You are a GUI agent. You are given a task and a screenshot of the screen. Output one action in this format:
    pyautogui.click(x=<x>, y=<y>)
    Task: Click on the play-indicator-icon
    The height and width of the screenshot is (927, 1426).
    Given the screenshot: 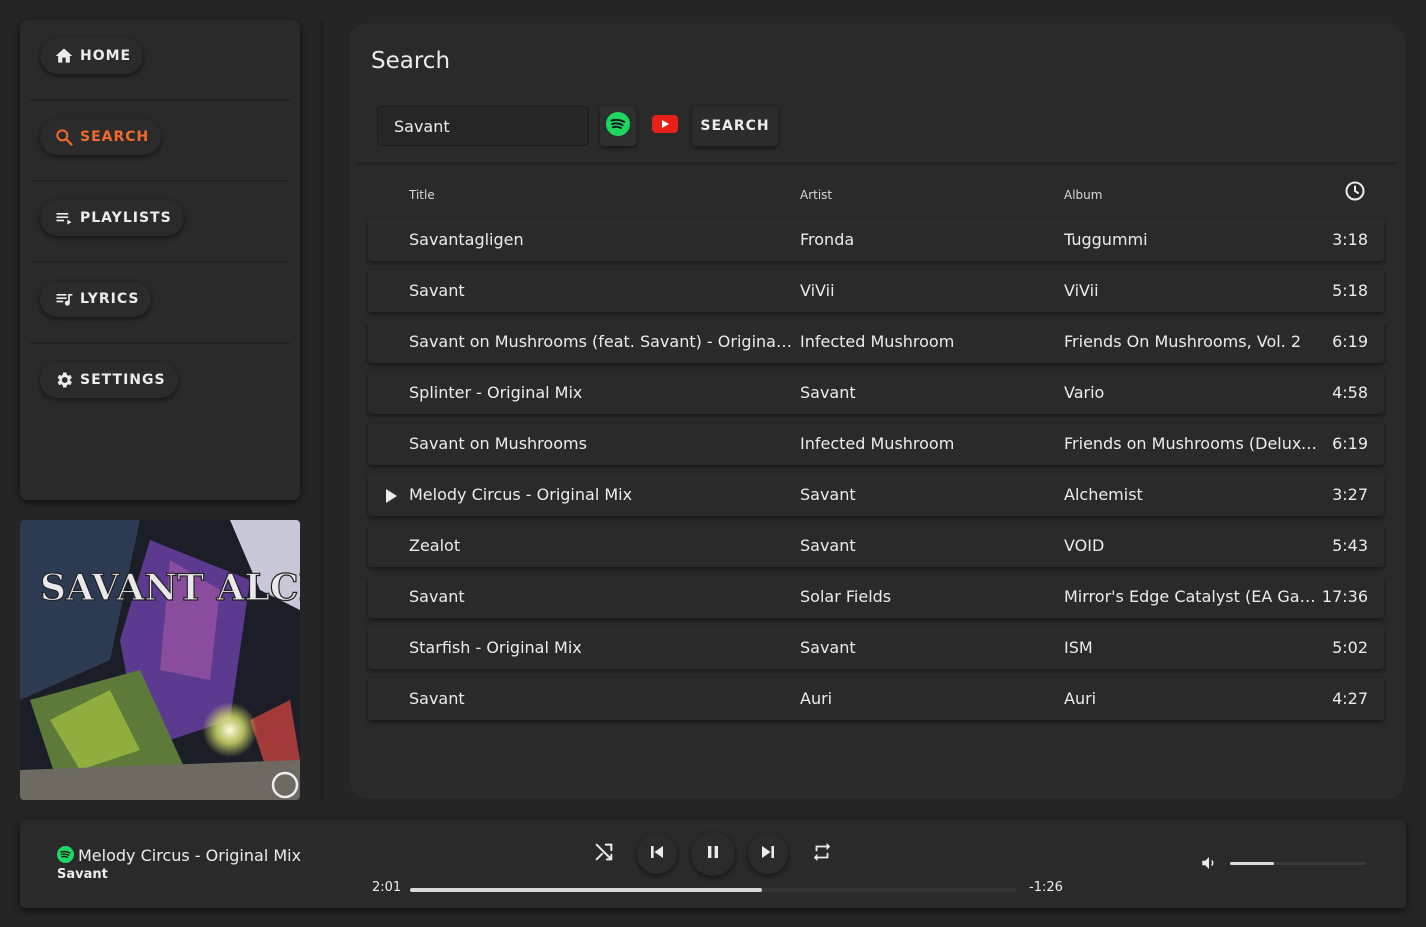 What is the action you would take?
    pyautogui.click(x=391, y=497)
    